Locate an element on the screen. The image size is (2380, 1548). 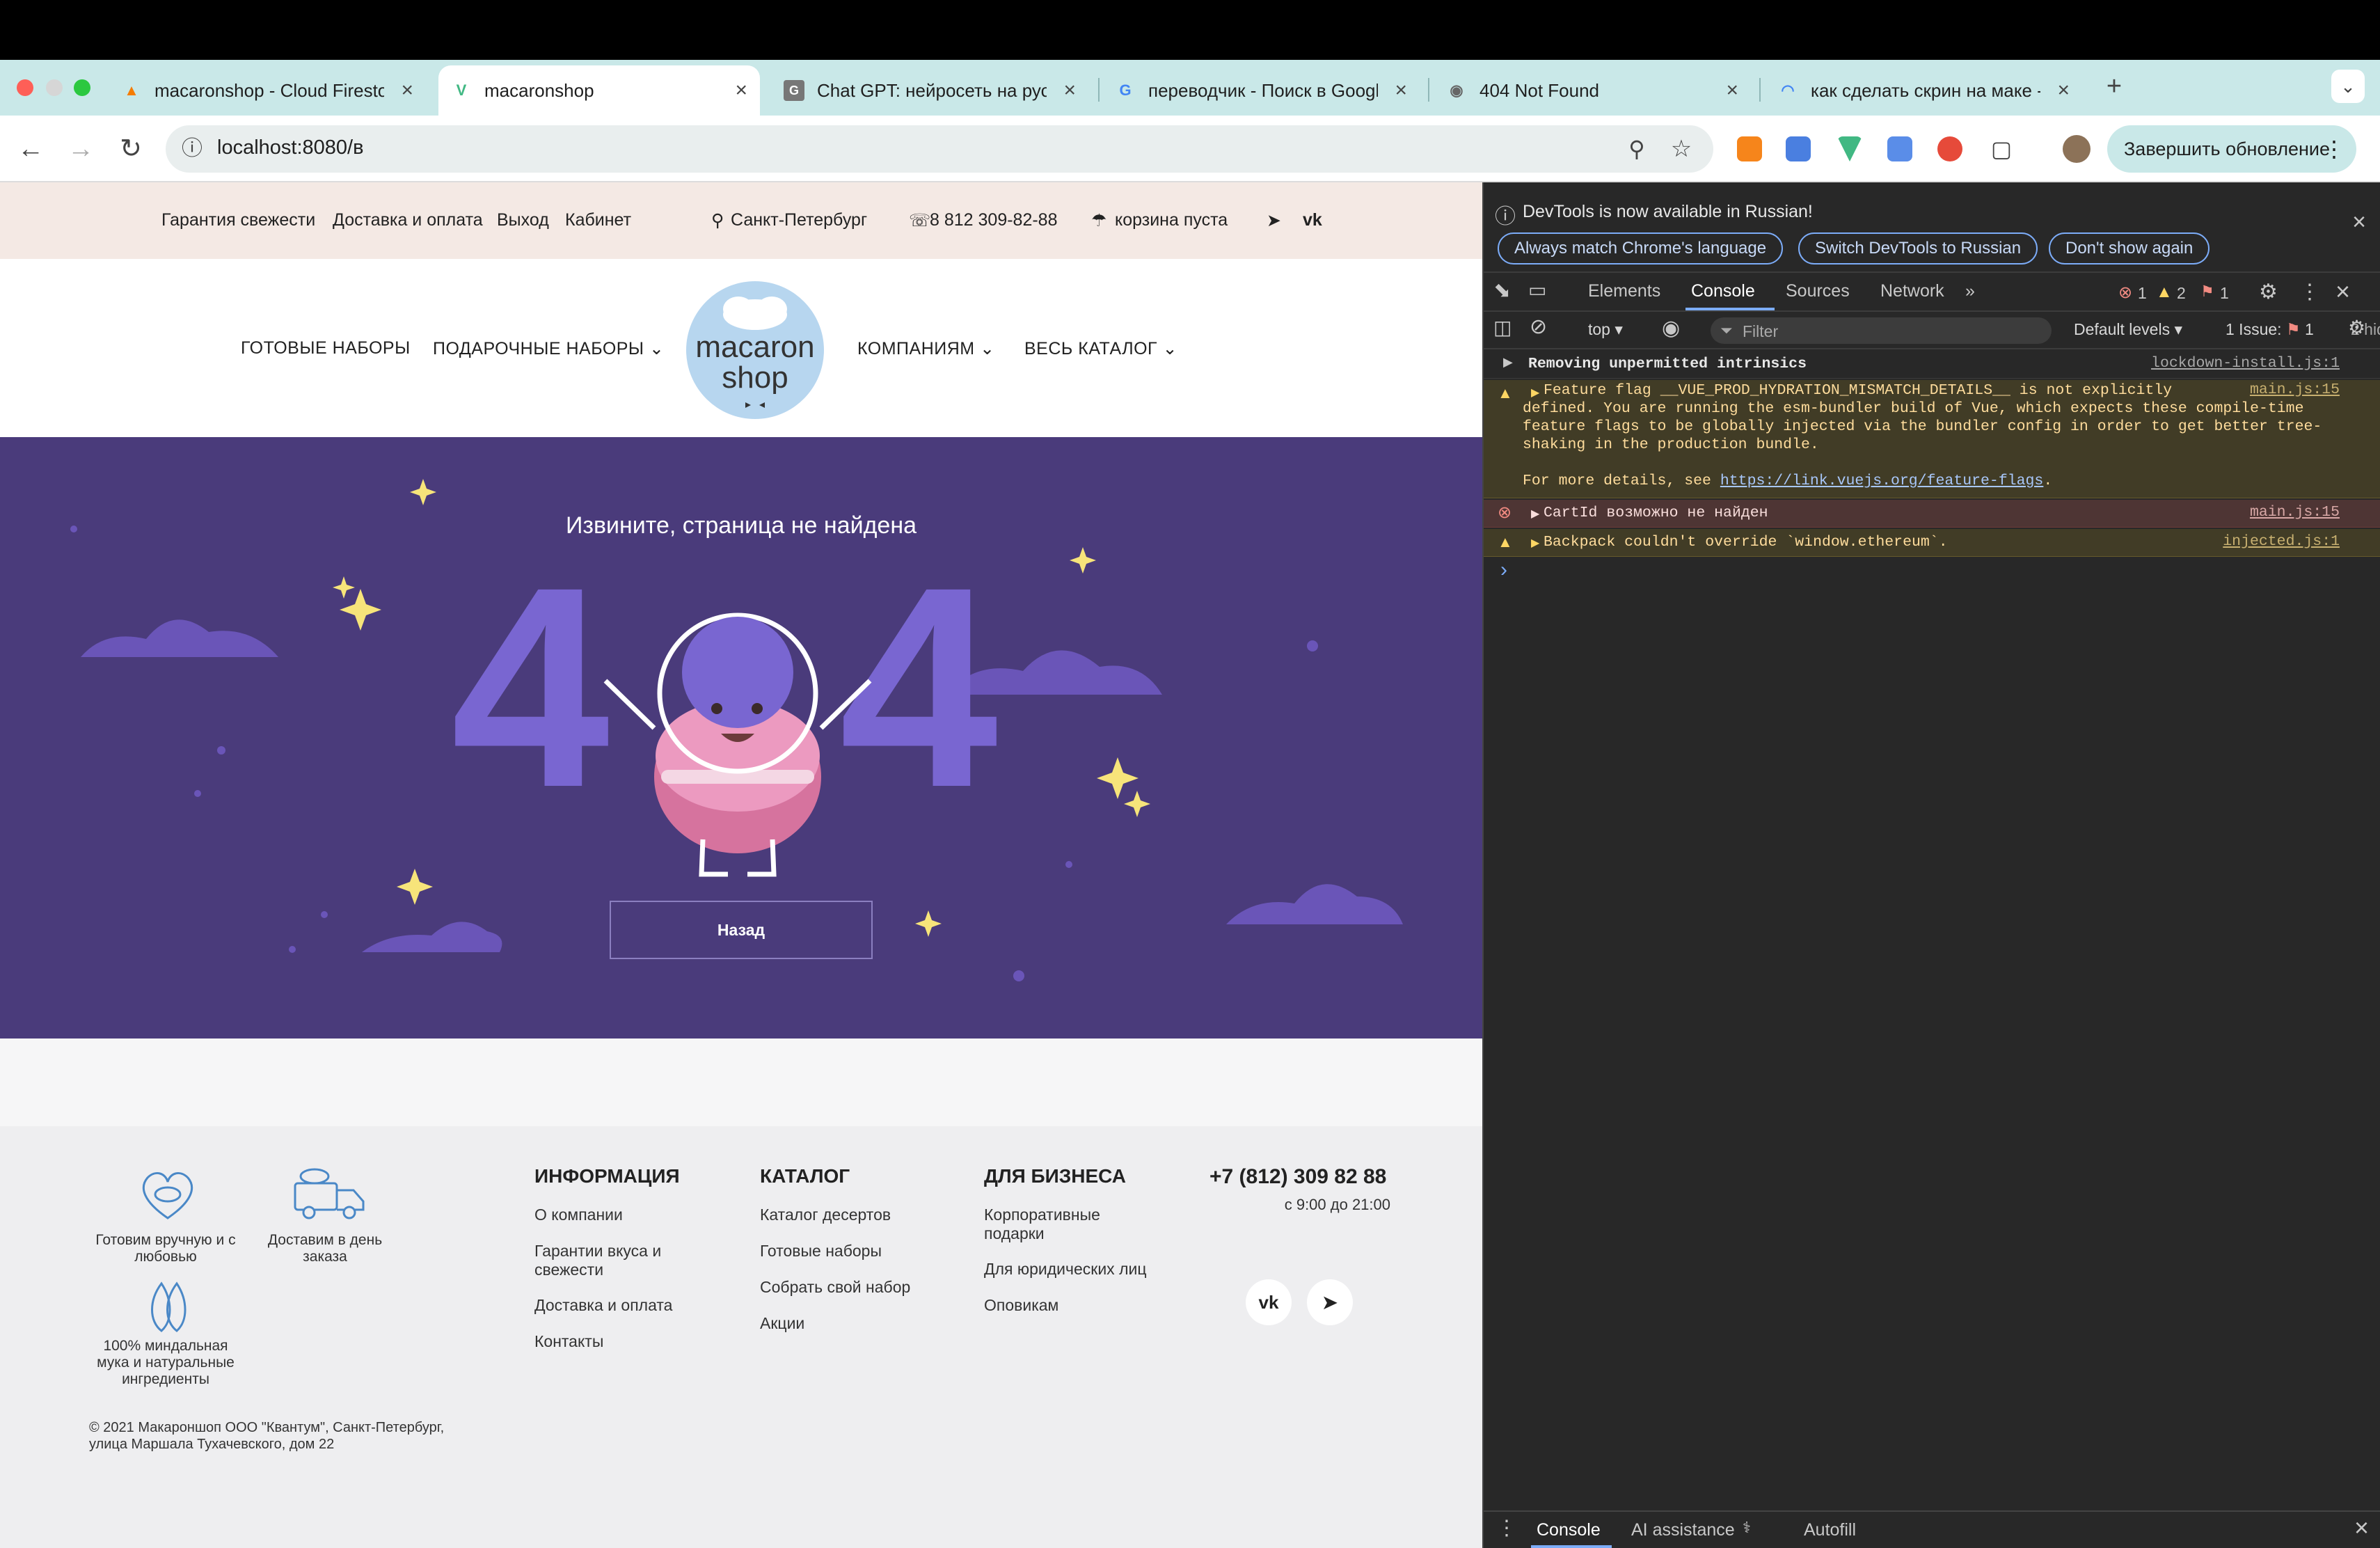
dont-show-again-button: Don't show again is located at coordinates (2129, 248).